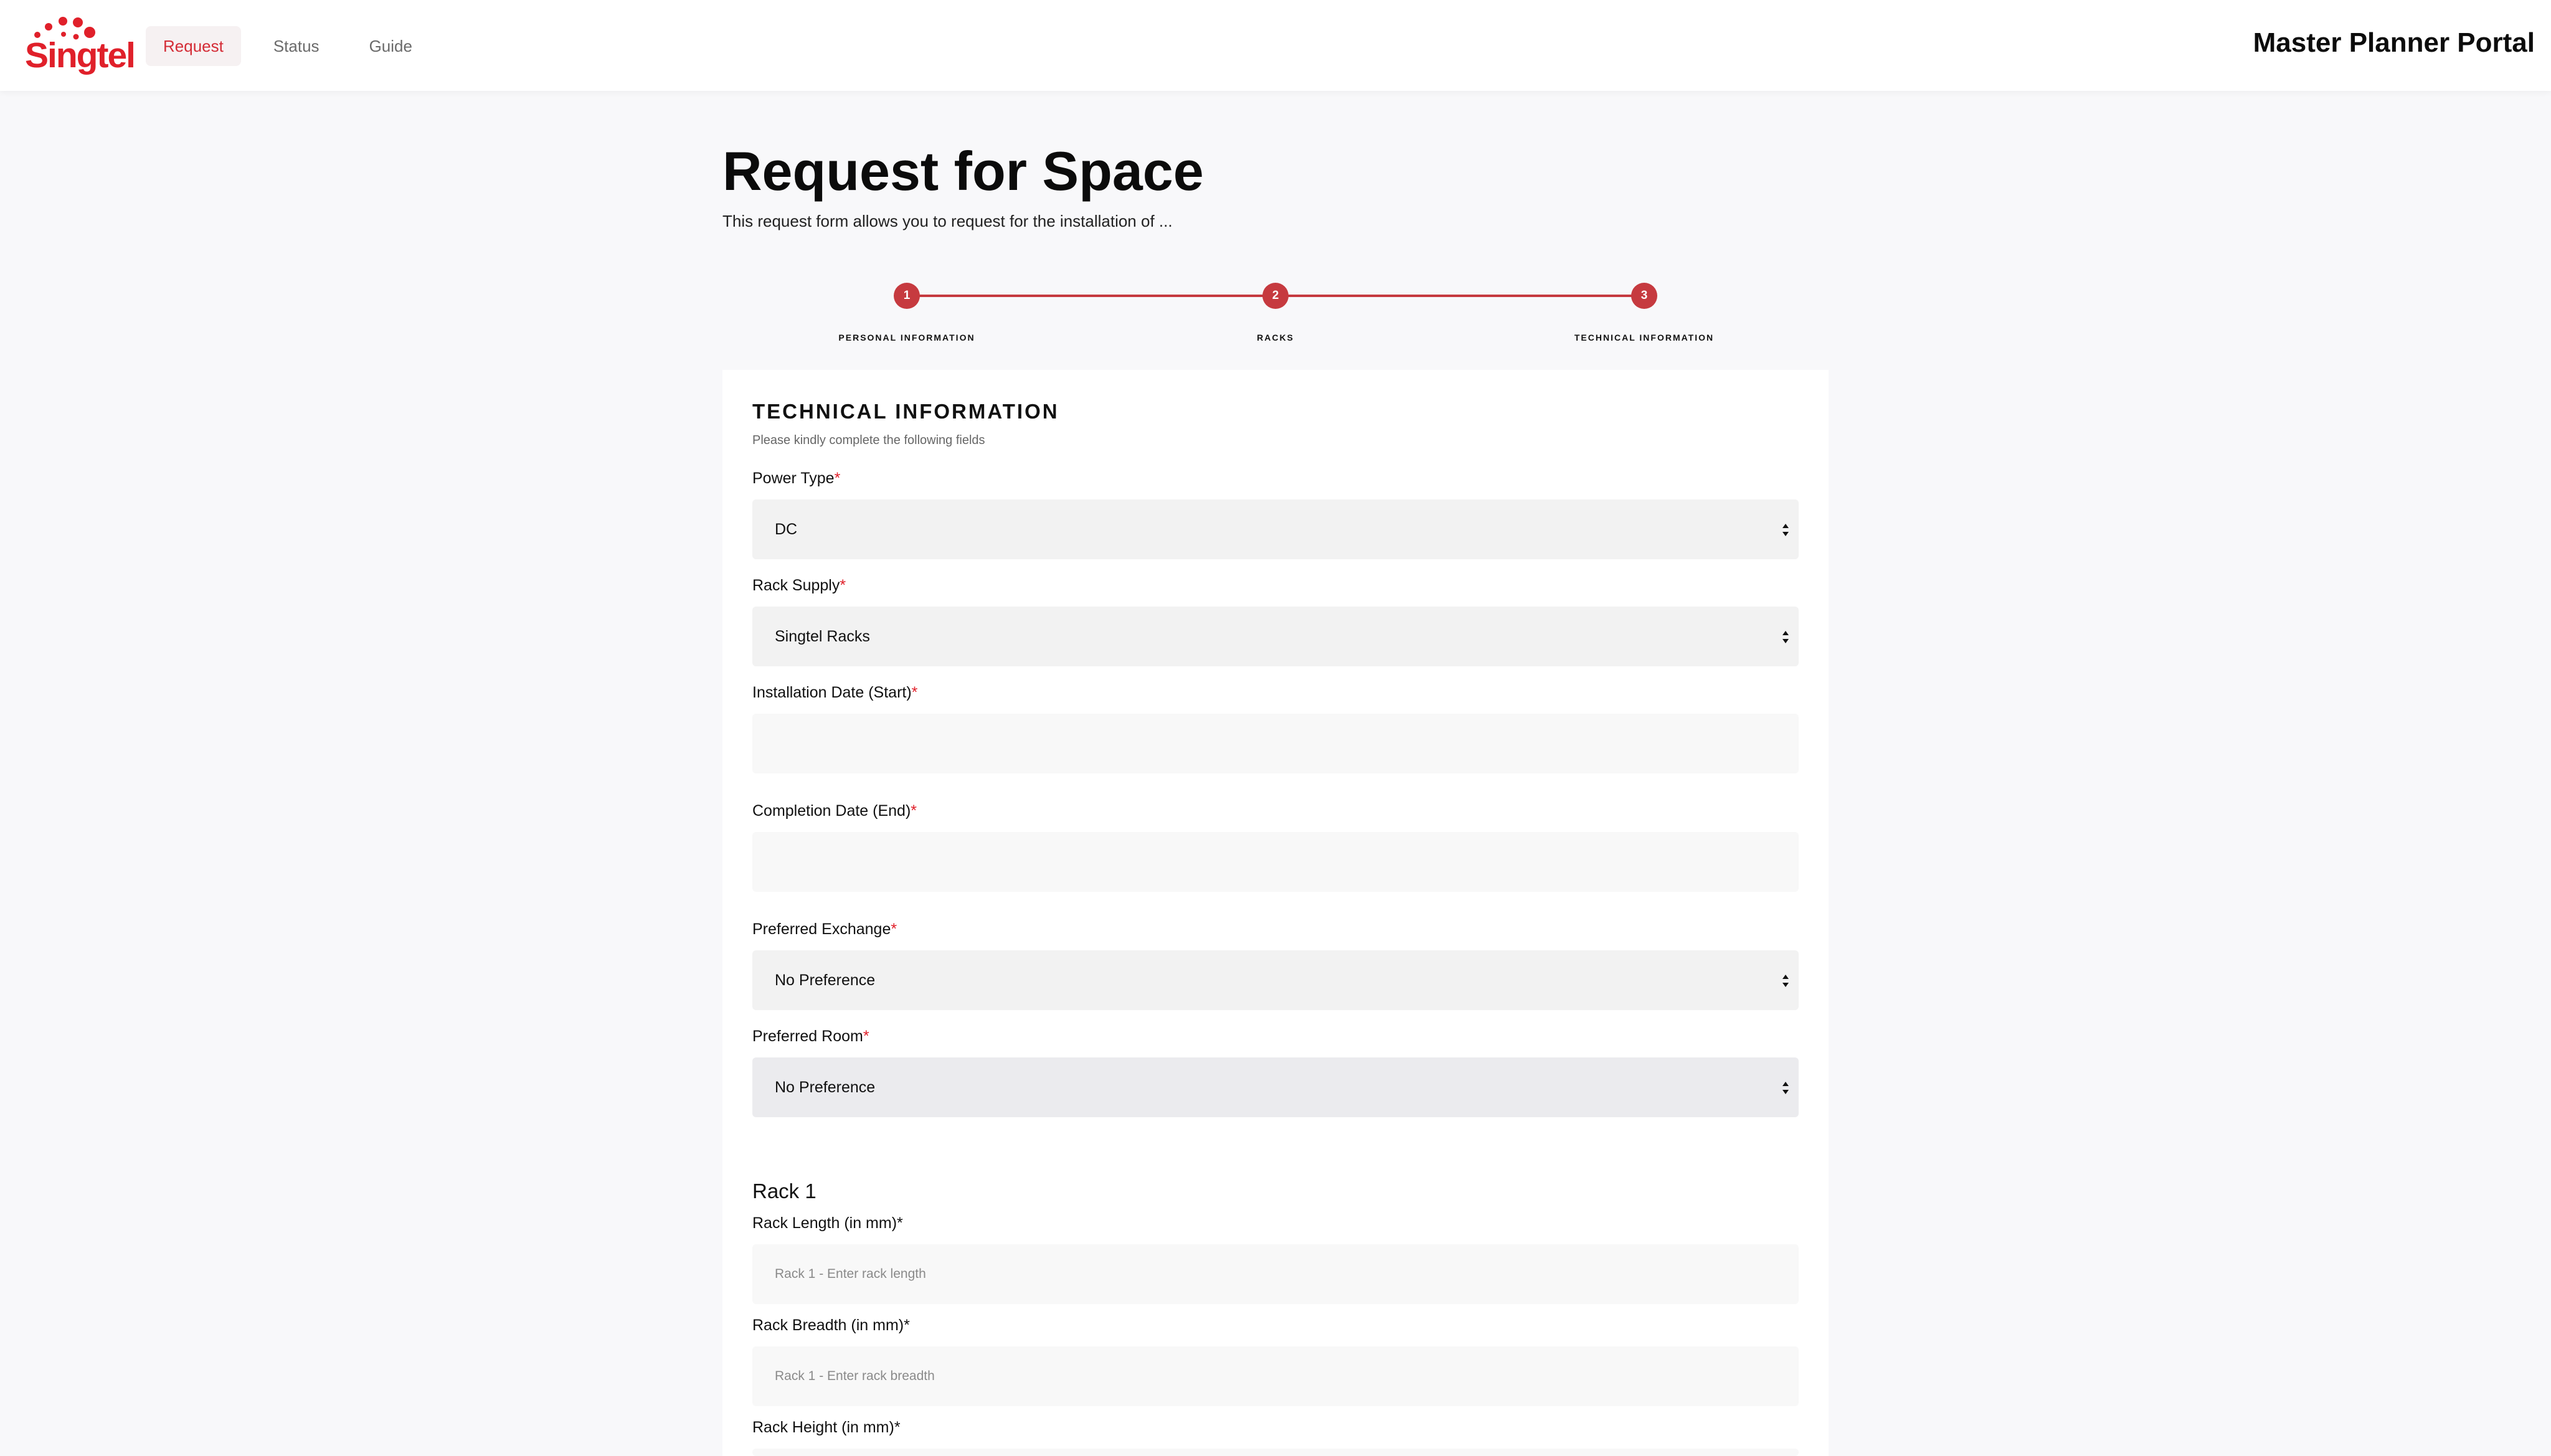  What do you see at coordinates (391, 46) in the screenshot?
I see `nav-guide: Guide` at bounding box center [391, 46].